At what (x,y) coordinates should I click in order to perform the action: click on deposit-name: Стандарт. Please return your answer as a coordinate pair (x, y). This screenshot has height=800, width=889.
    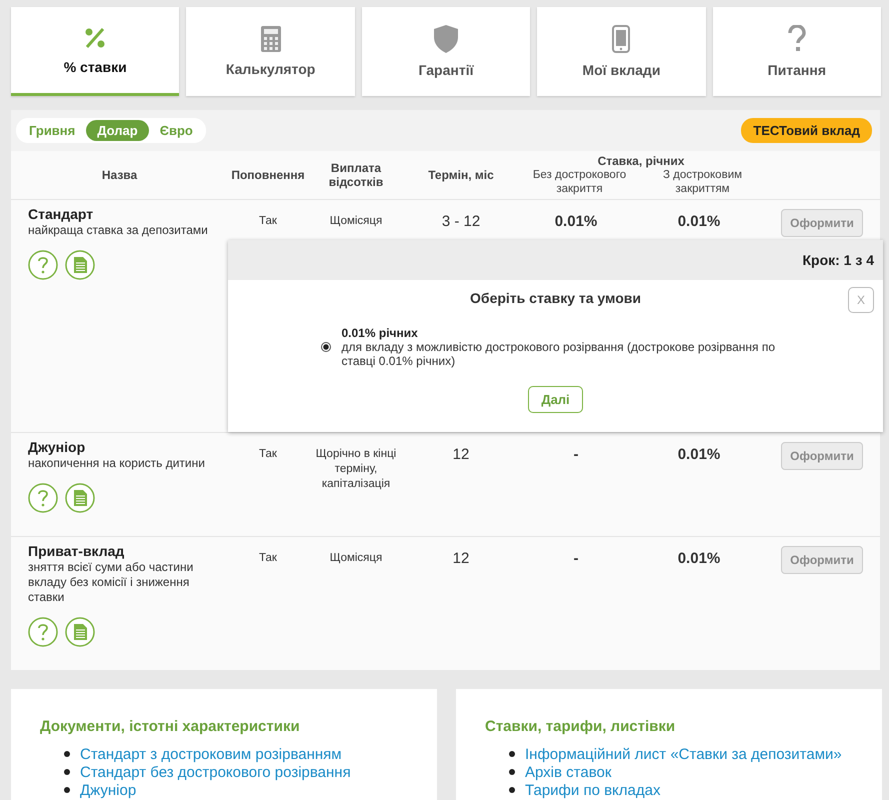
    Looking at the image, I should click on (61, 214).